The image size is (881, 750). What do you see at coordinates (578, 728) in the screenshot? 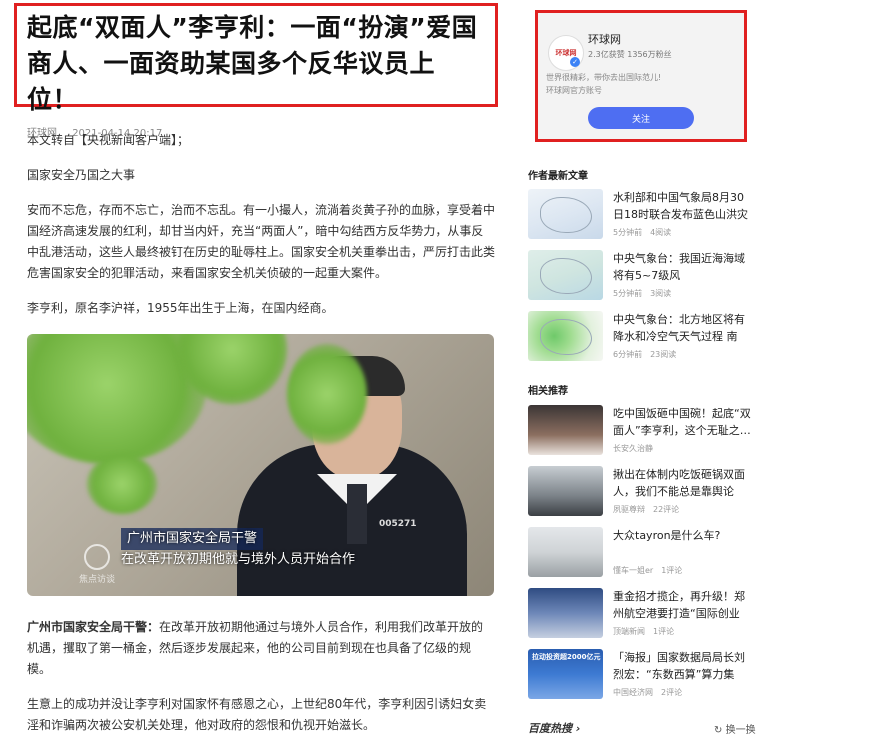
I see `chevron-right-icon: ›` at bounding box center [578, 728].